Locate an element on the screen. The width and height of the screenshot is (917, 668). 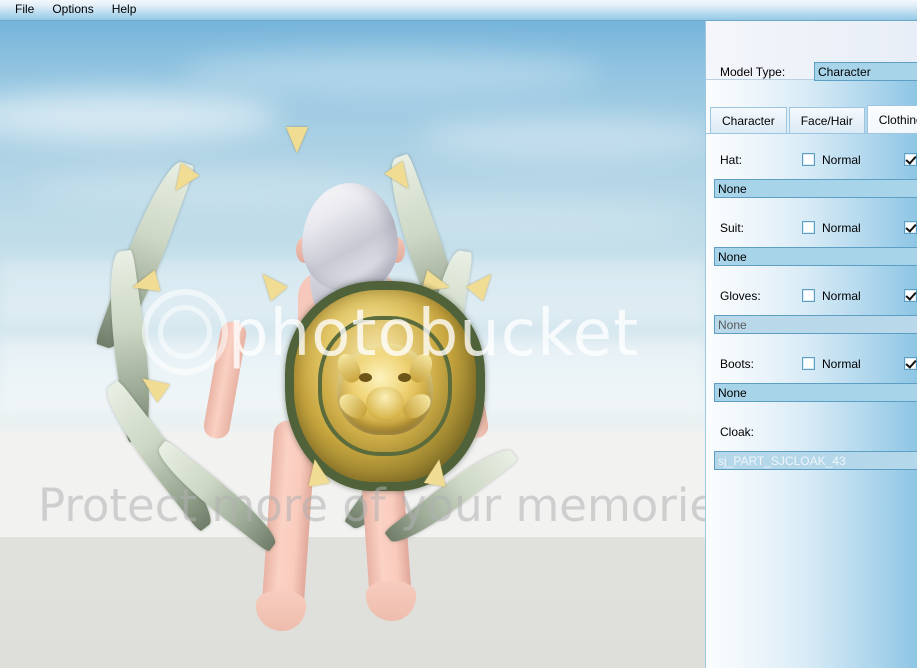
cloud is located at coordinates (390, 73).